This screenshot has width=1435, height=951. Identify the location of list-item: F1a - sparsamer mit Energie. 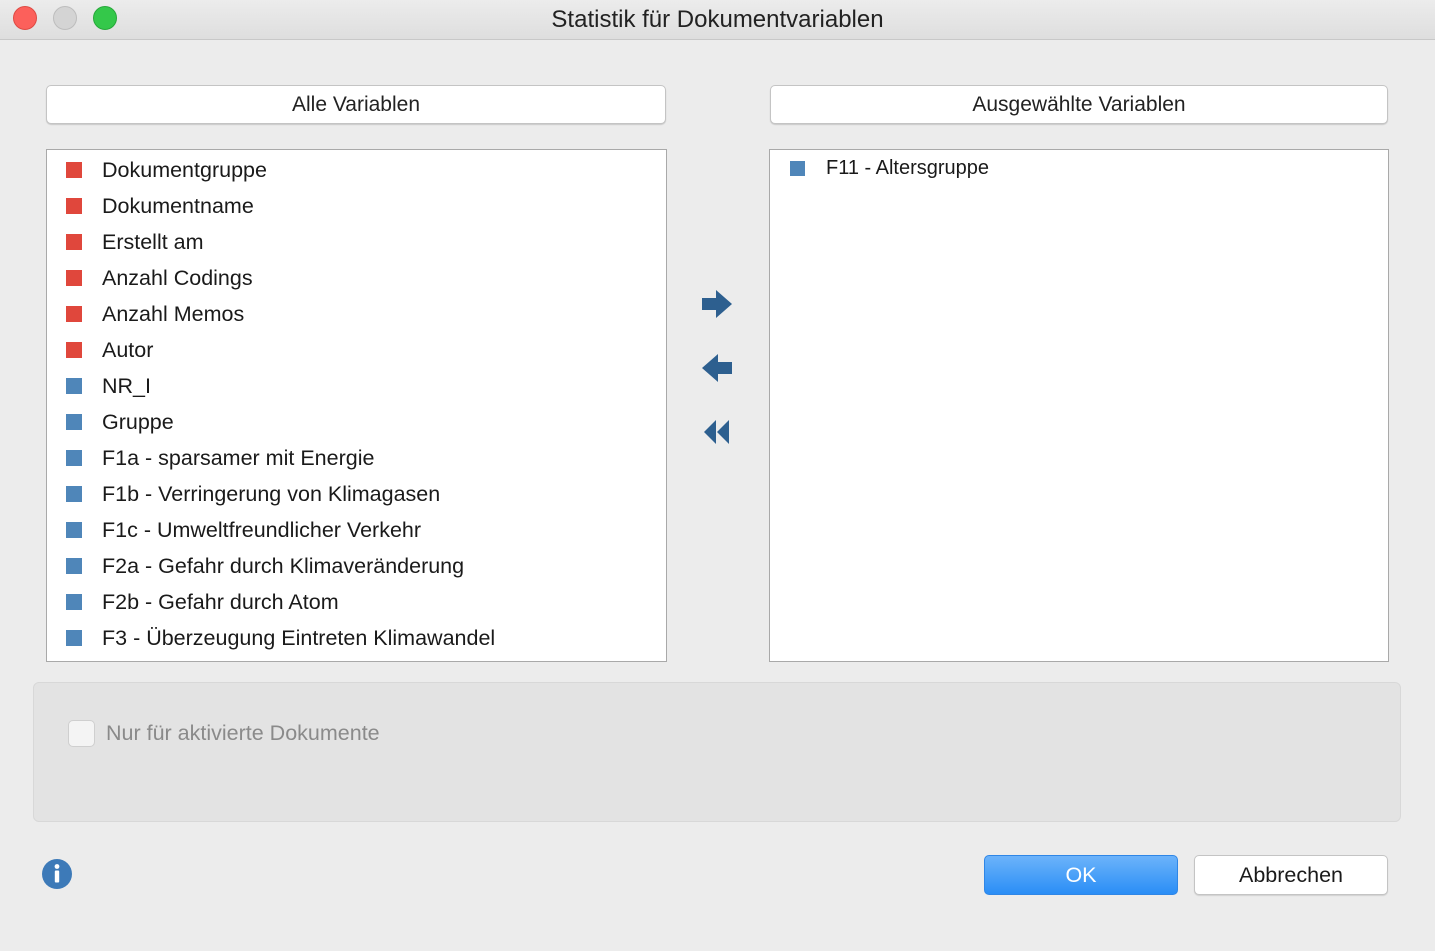
(356, 458).